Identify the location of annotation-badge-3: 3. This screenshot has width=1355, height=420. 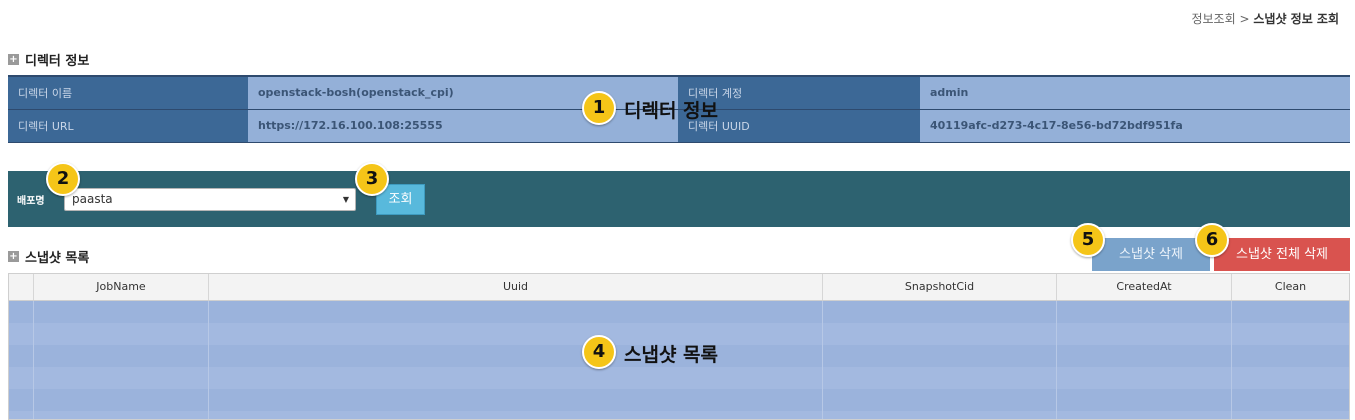
(372, 179).